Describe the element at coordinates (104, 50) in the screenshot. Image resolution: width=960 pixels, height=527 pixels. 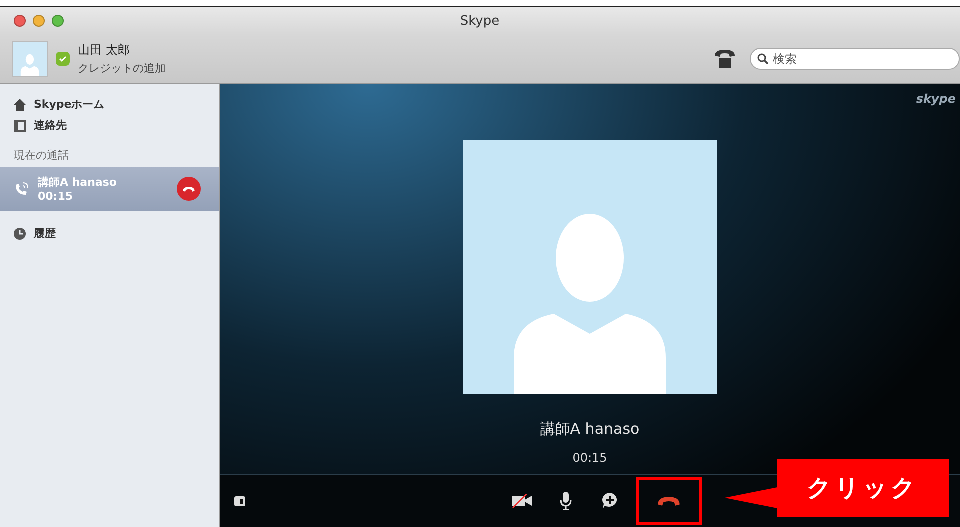
I see `user-name: 山田 太郎` at that location.